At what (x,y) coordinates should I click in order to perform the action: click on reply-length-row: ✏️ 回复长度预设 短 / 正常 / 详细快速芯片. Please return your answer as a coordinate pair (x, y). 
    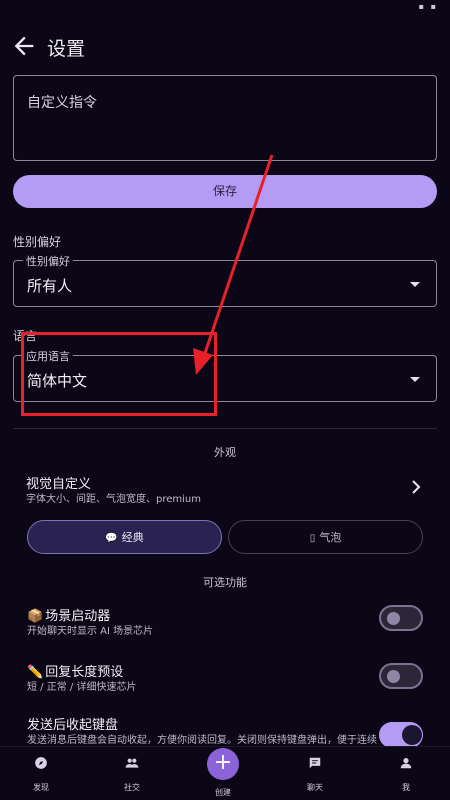
    Looking at the image, I should click on (225, 677).